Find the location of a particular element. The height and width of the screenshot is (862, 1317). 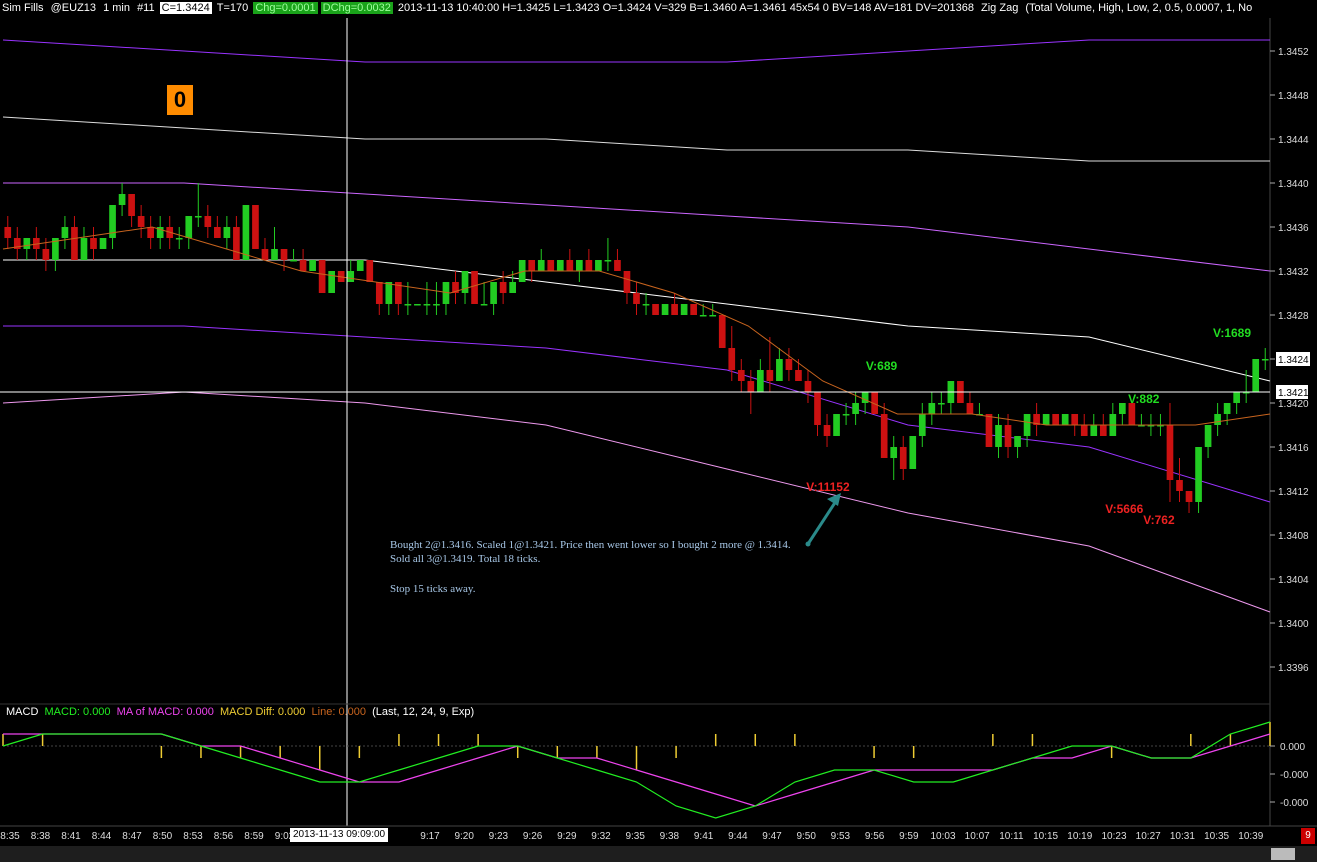

time-tick-label: 8:56 is located at coordinates (224, 836).